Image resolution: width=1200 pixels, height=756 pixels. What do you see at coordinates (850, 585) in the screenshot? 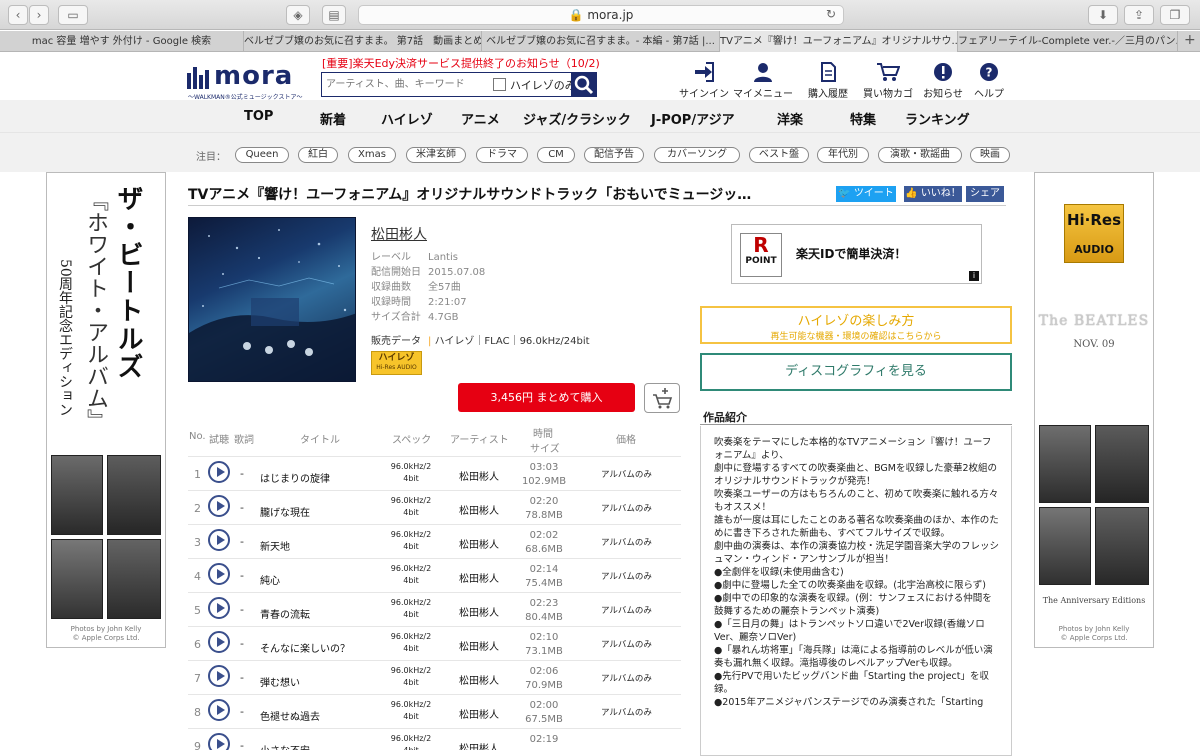
I see `intro-paragraph: ●劇中に登場した全ての吹奏楽曲を収録。(北宇治高校に限らず)` at bounding box center [850, 585].